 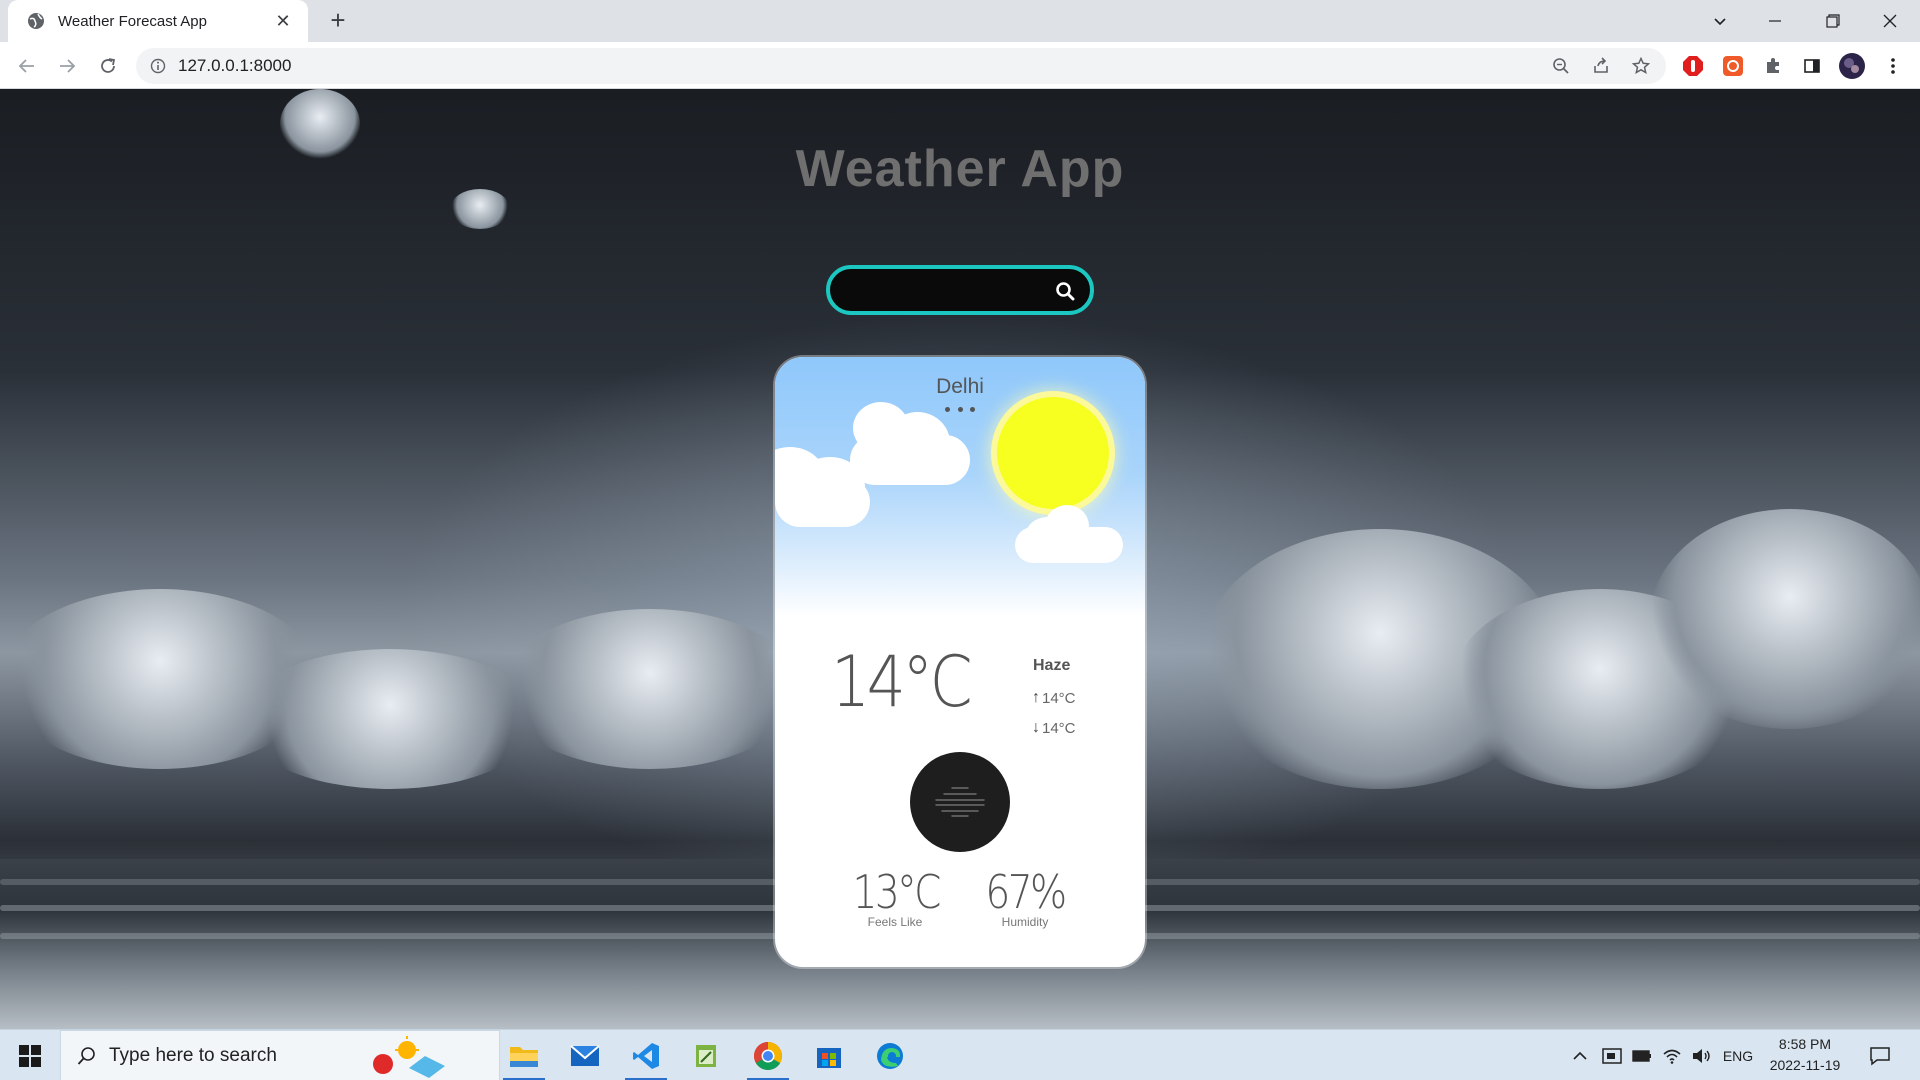 I want to click on min-temperature: ↓ 14°C, so click(x=1054, y=728).